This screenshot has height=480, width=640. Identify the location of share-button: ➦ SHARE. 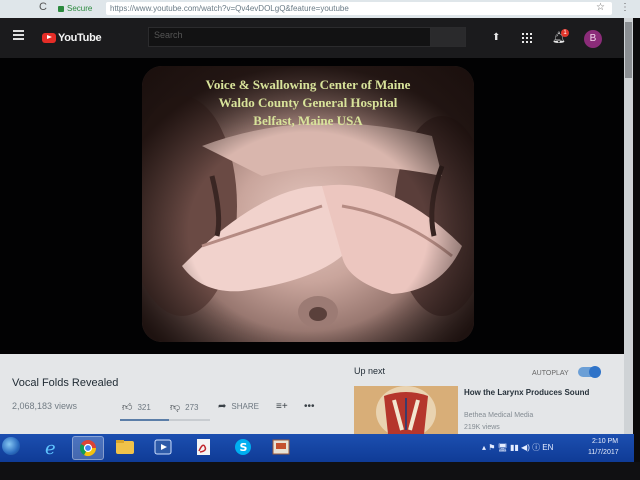
(238, 406).